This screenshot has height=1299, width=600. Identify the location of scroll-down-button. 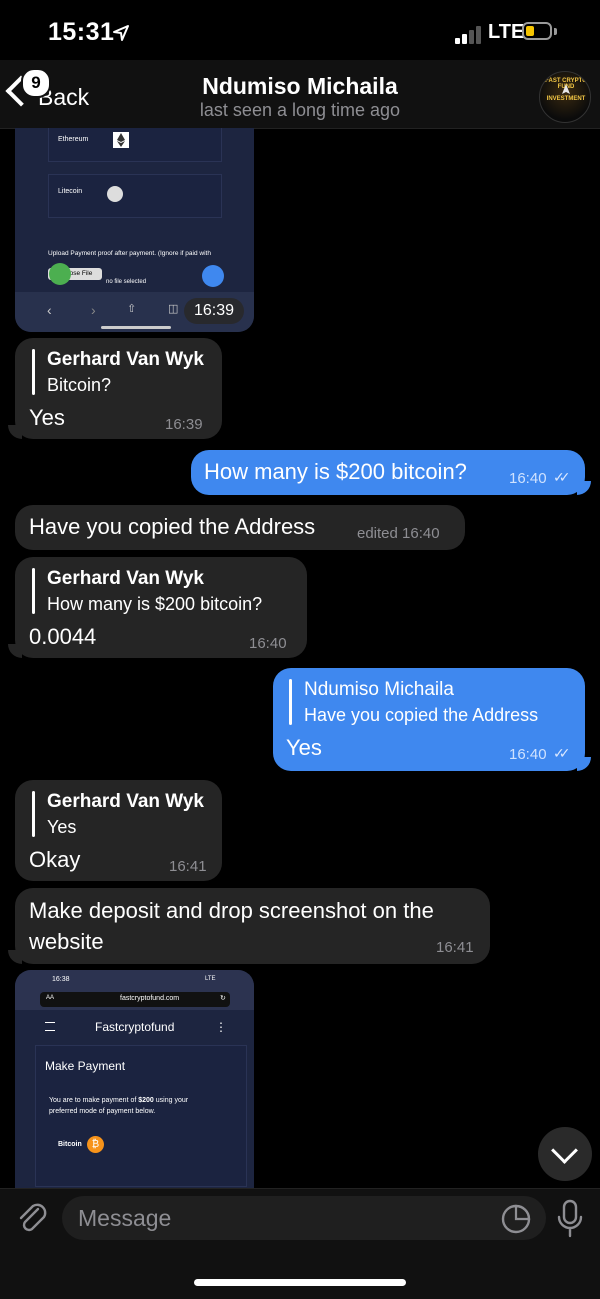
(565, 1154).